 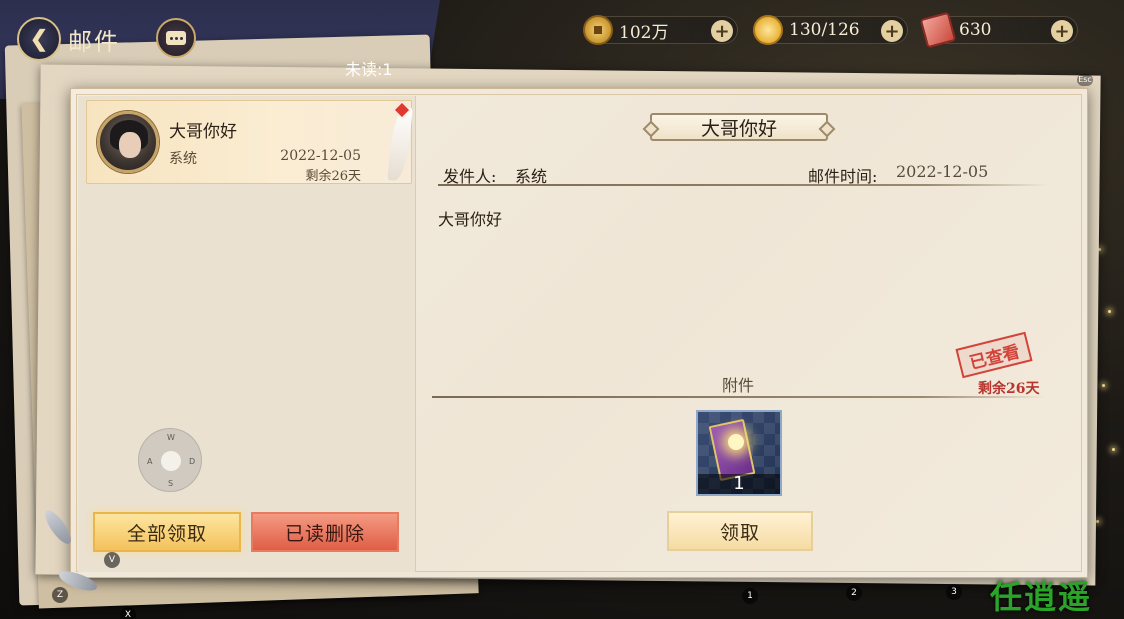 I want to click on currency-gold-value: 130/126, so click(x=824, y=30).